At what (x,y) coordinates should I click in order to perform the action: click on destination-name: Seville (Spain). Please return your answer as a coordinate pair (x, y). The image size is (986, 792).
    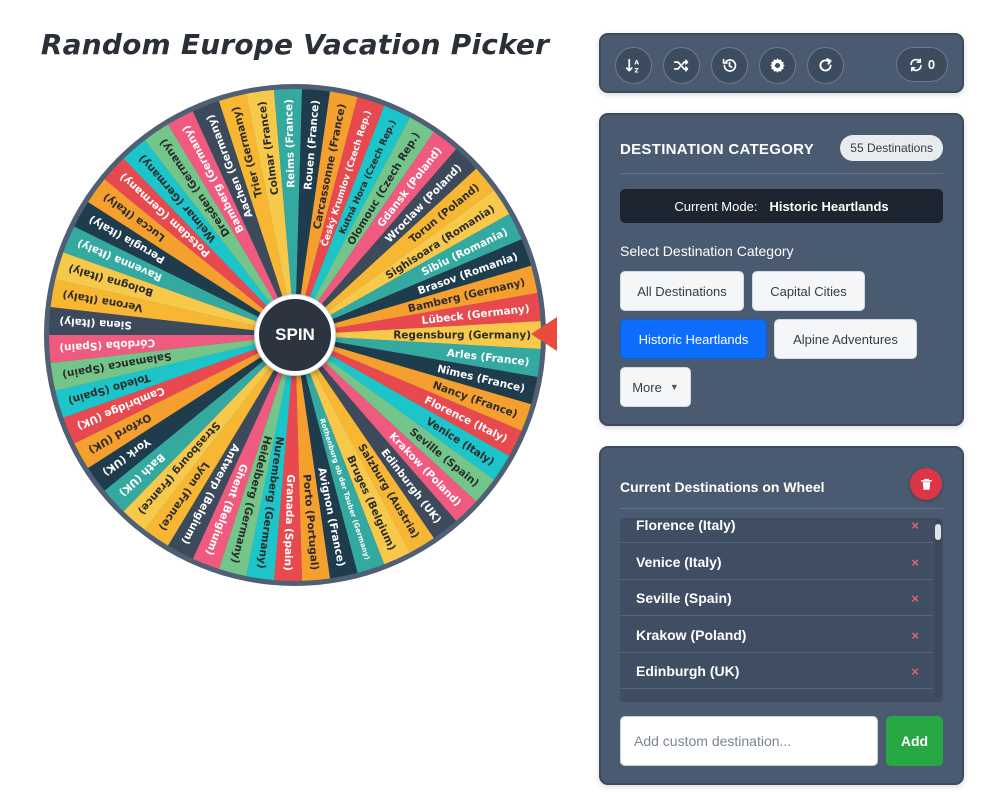
    Looking at the image, I should click on (684, 597).